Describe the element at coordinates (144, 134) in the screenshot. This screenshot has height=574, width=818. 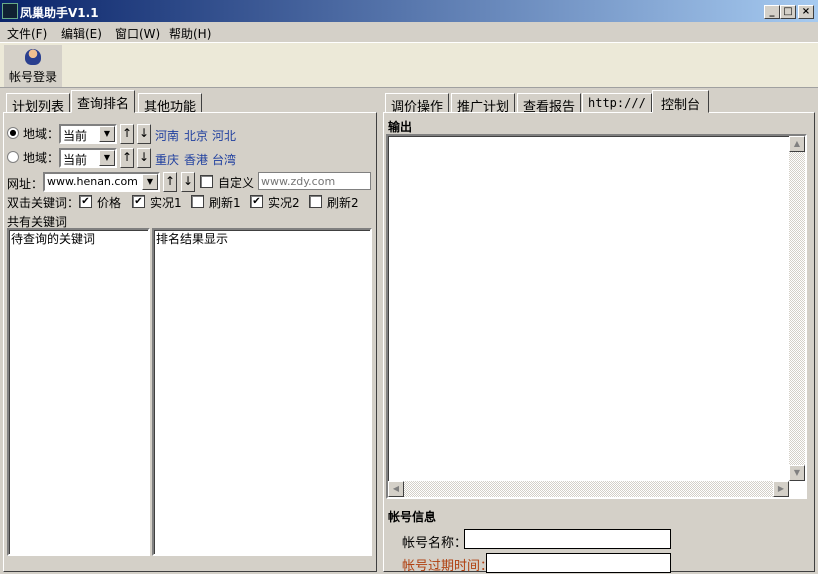
I see `region1-down-button: ↓` at that location.